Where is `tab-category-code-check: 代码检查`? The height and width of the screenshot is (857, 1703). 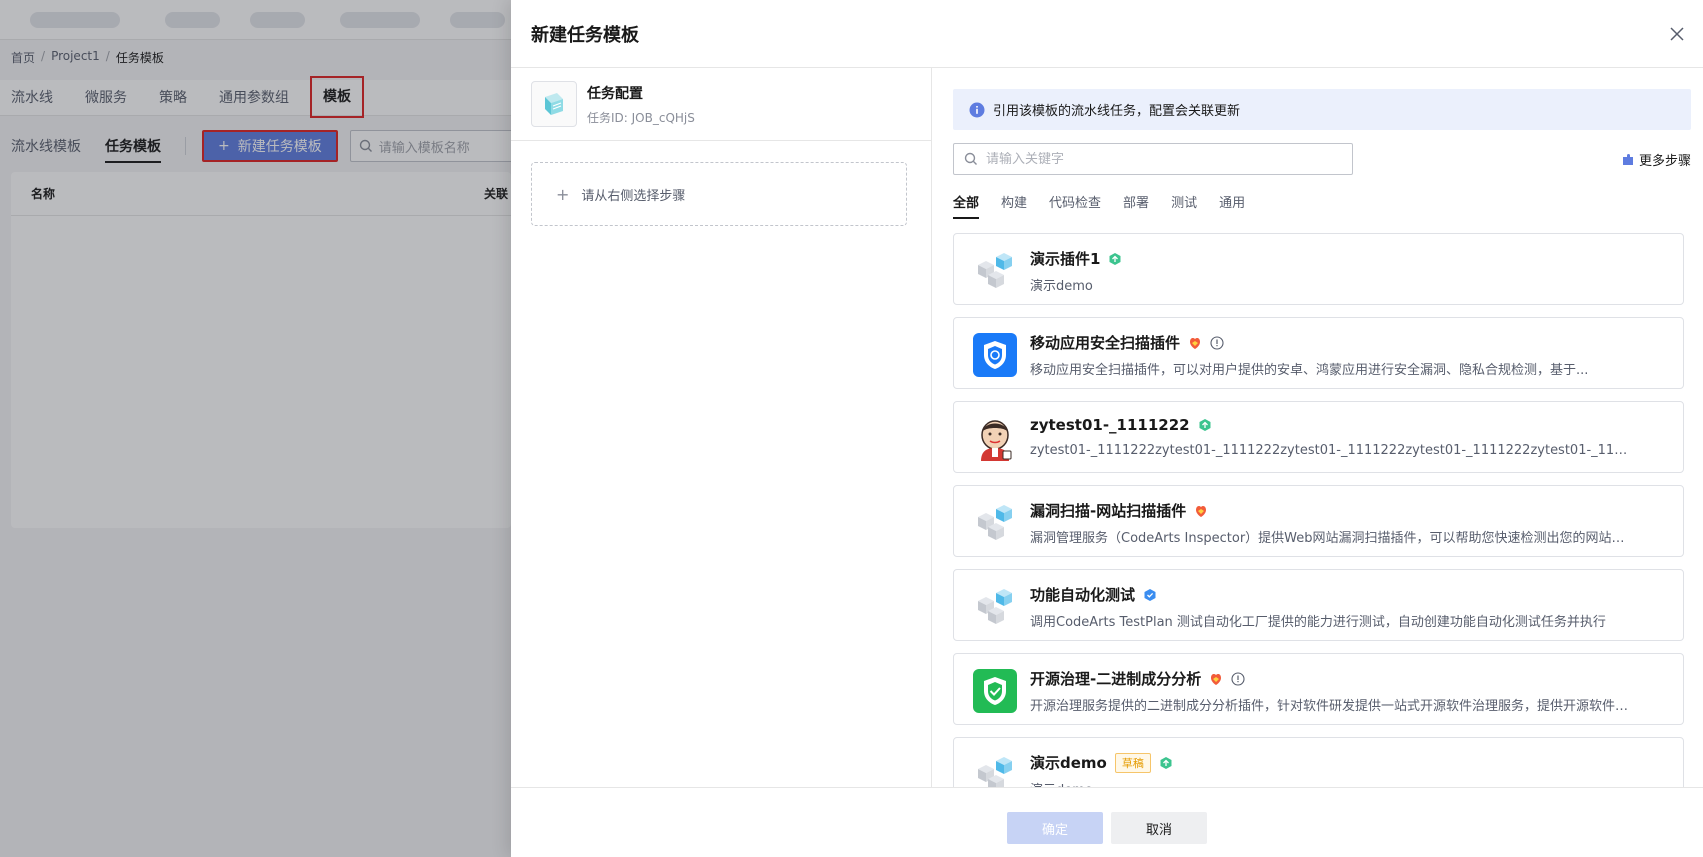
tab-category-code-check: 代码检查 is located at coordinates (1075, 205).